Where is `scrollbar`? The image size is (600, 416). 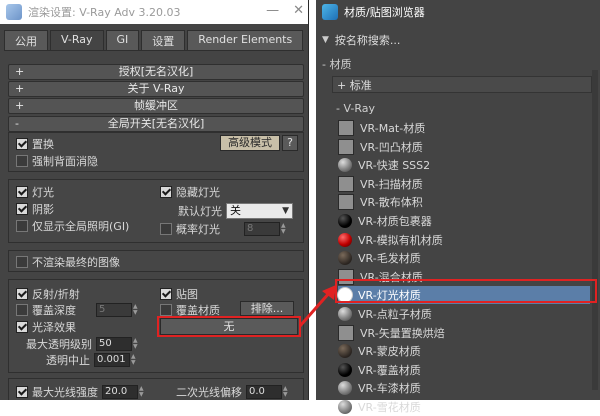 scrollbar is located at coordinates (595, 230).